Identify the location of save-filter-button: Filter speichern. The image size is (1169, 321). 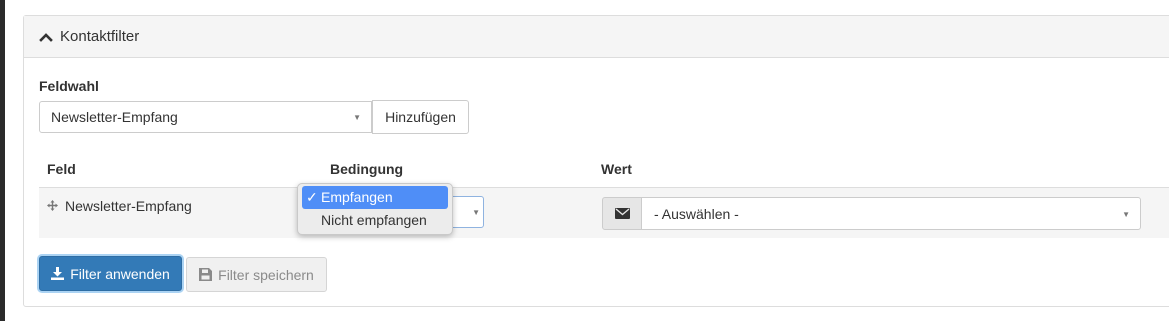
(256, 274).